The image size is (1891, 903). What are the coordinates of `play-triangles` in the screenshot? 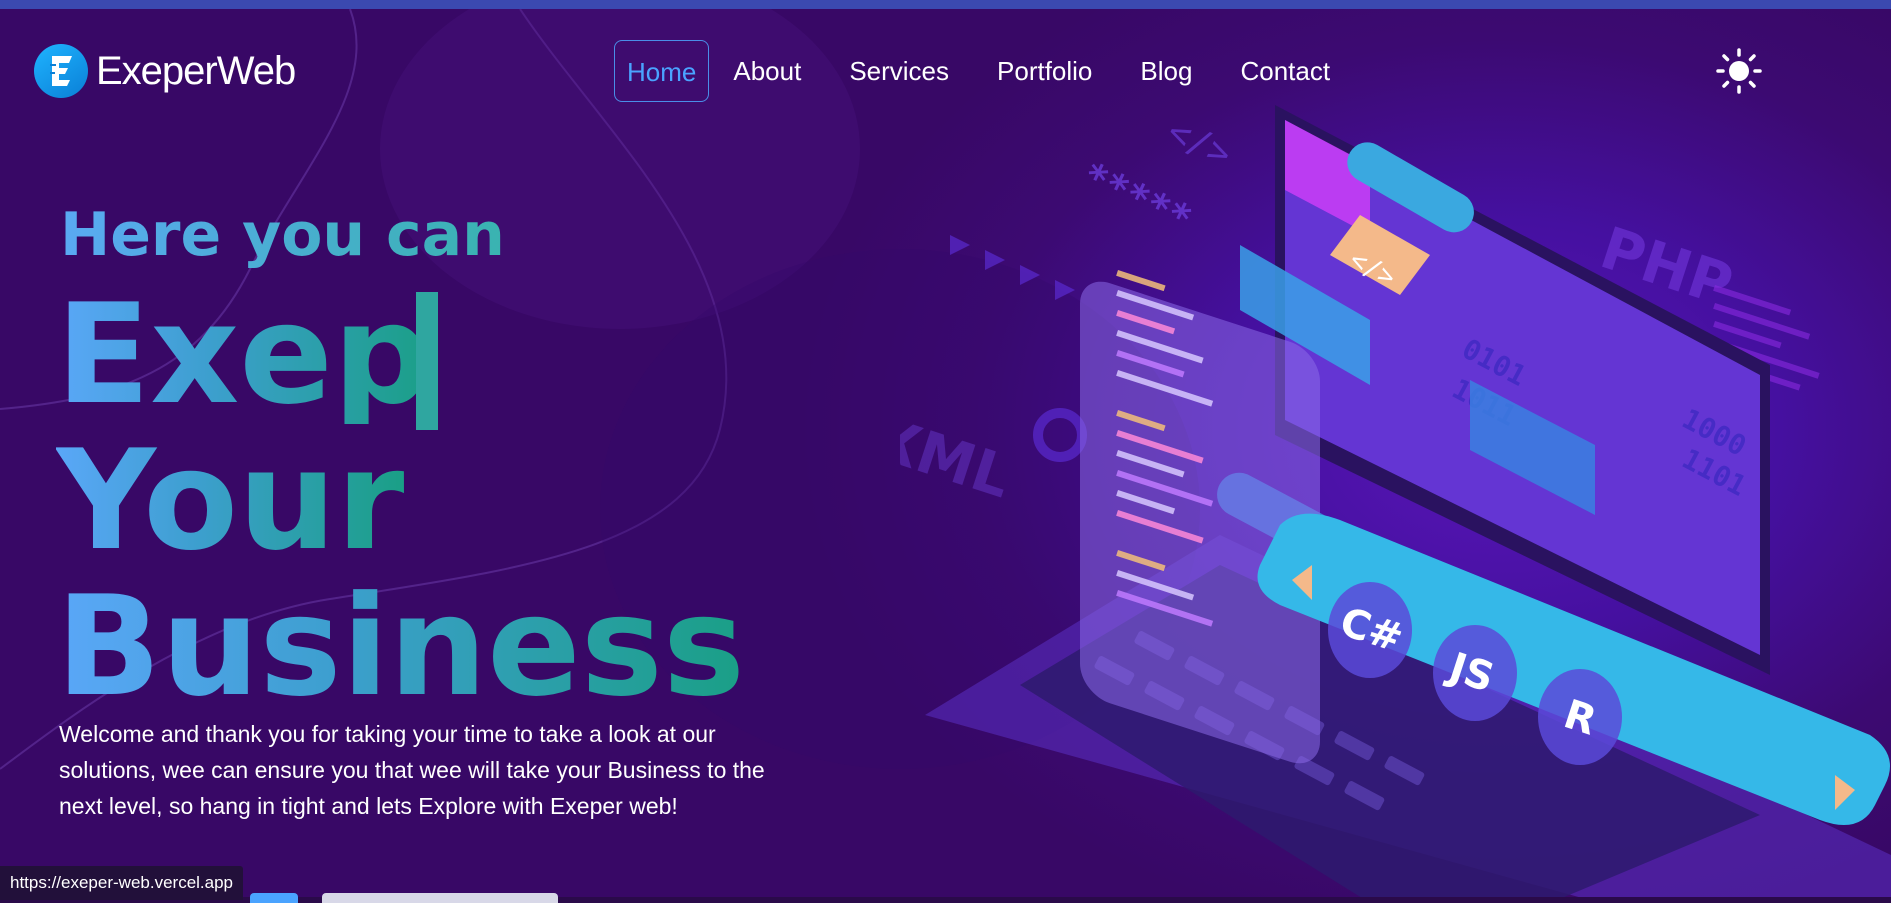 It's located at (1012, 267).